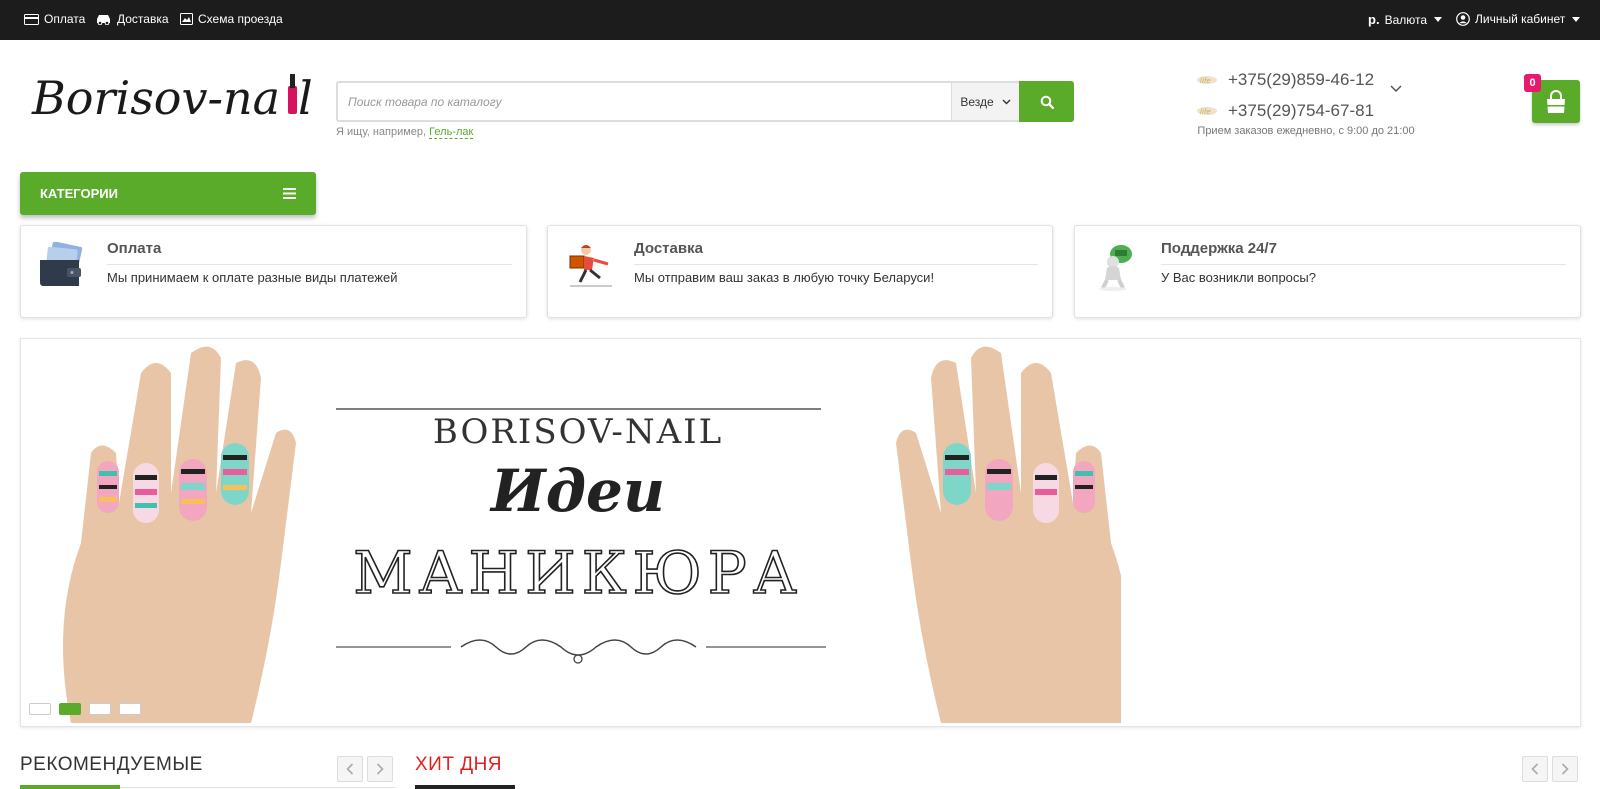  I want to click on phones-expand-button, so click(1396, 89).